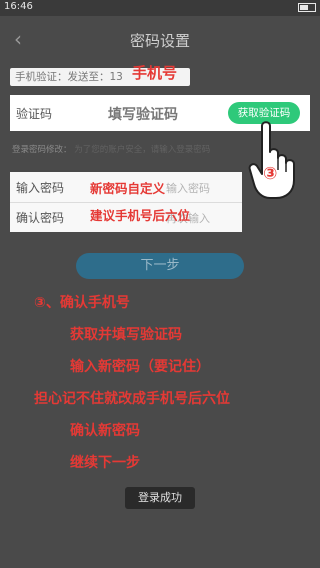  I want to click on new-password-label: 输入密码, so click(40, 188).